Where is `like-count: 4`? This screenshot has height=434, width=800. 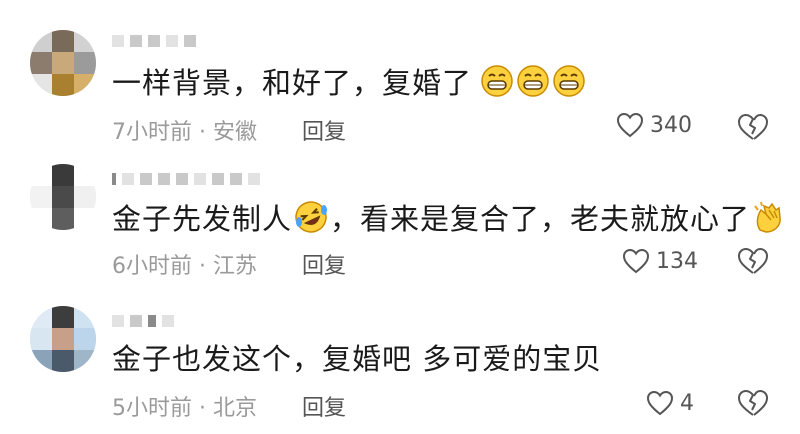
like-count: 4 is located at coordinates (687, 403).